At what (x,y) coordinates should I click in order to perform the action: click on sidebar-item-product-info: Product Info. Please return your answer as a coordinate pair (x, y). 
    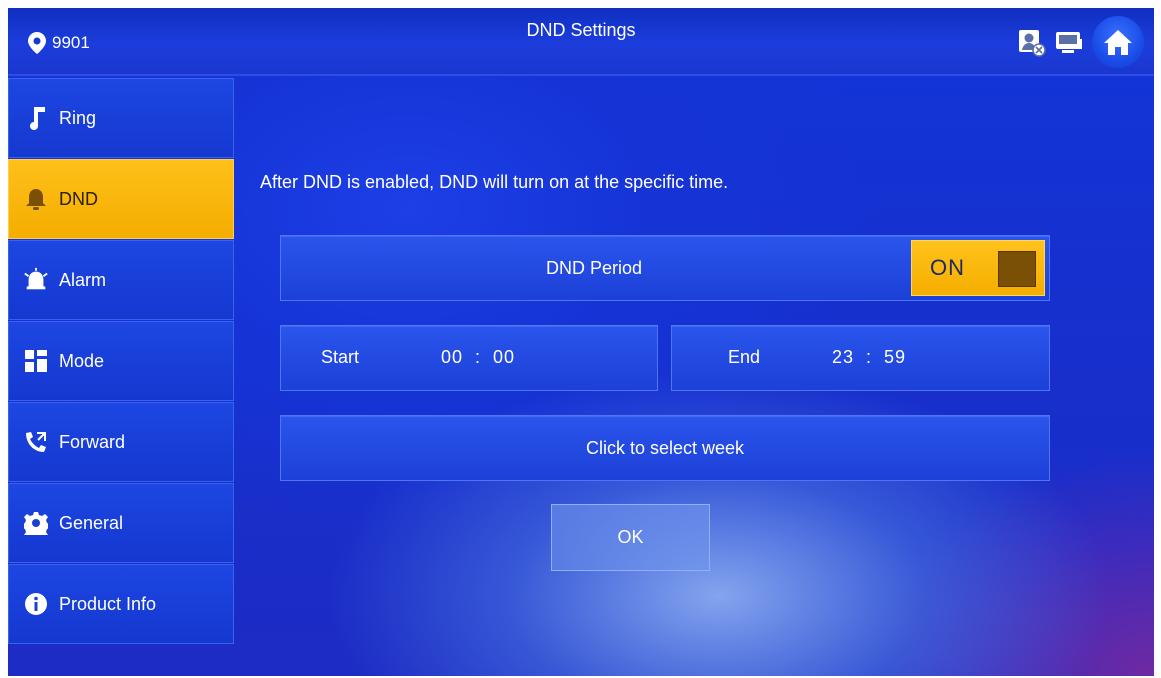
    Looking at the image, I should click on (121, 604).